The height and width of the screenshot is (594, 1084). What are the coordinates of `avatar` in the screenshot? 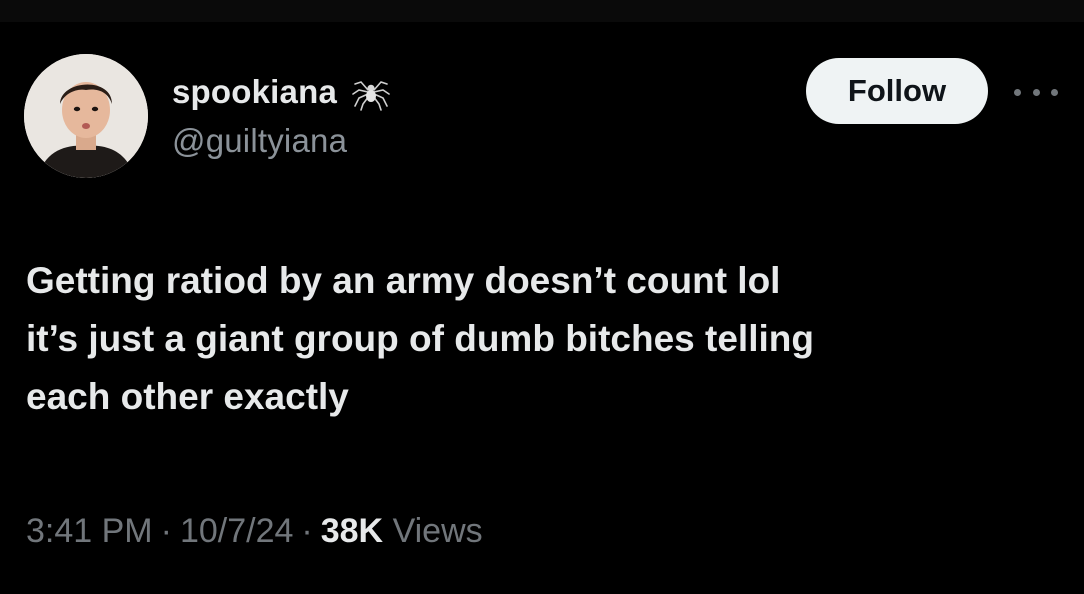 It's located at (86, 116).